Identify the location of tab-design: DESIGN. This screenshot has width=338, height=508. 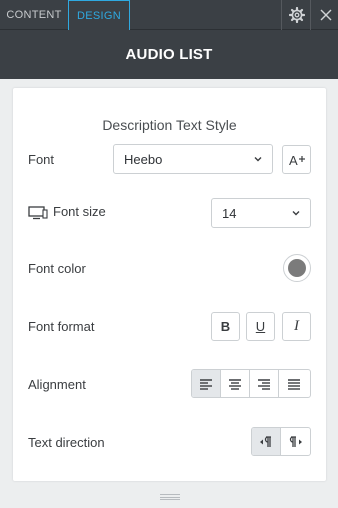
(99, 15).